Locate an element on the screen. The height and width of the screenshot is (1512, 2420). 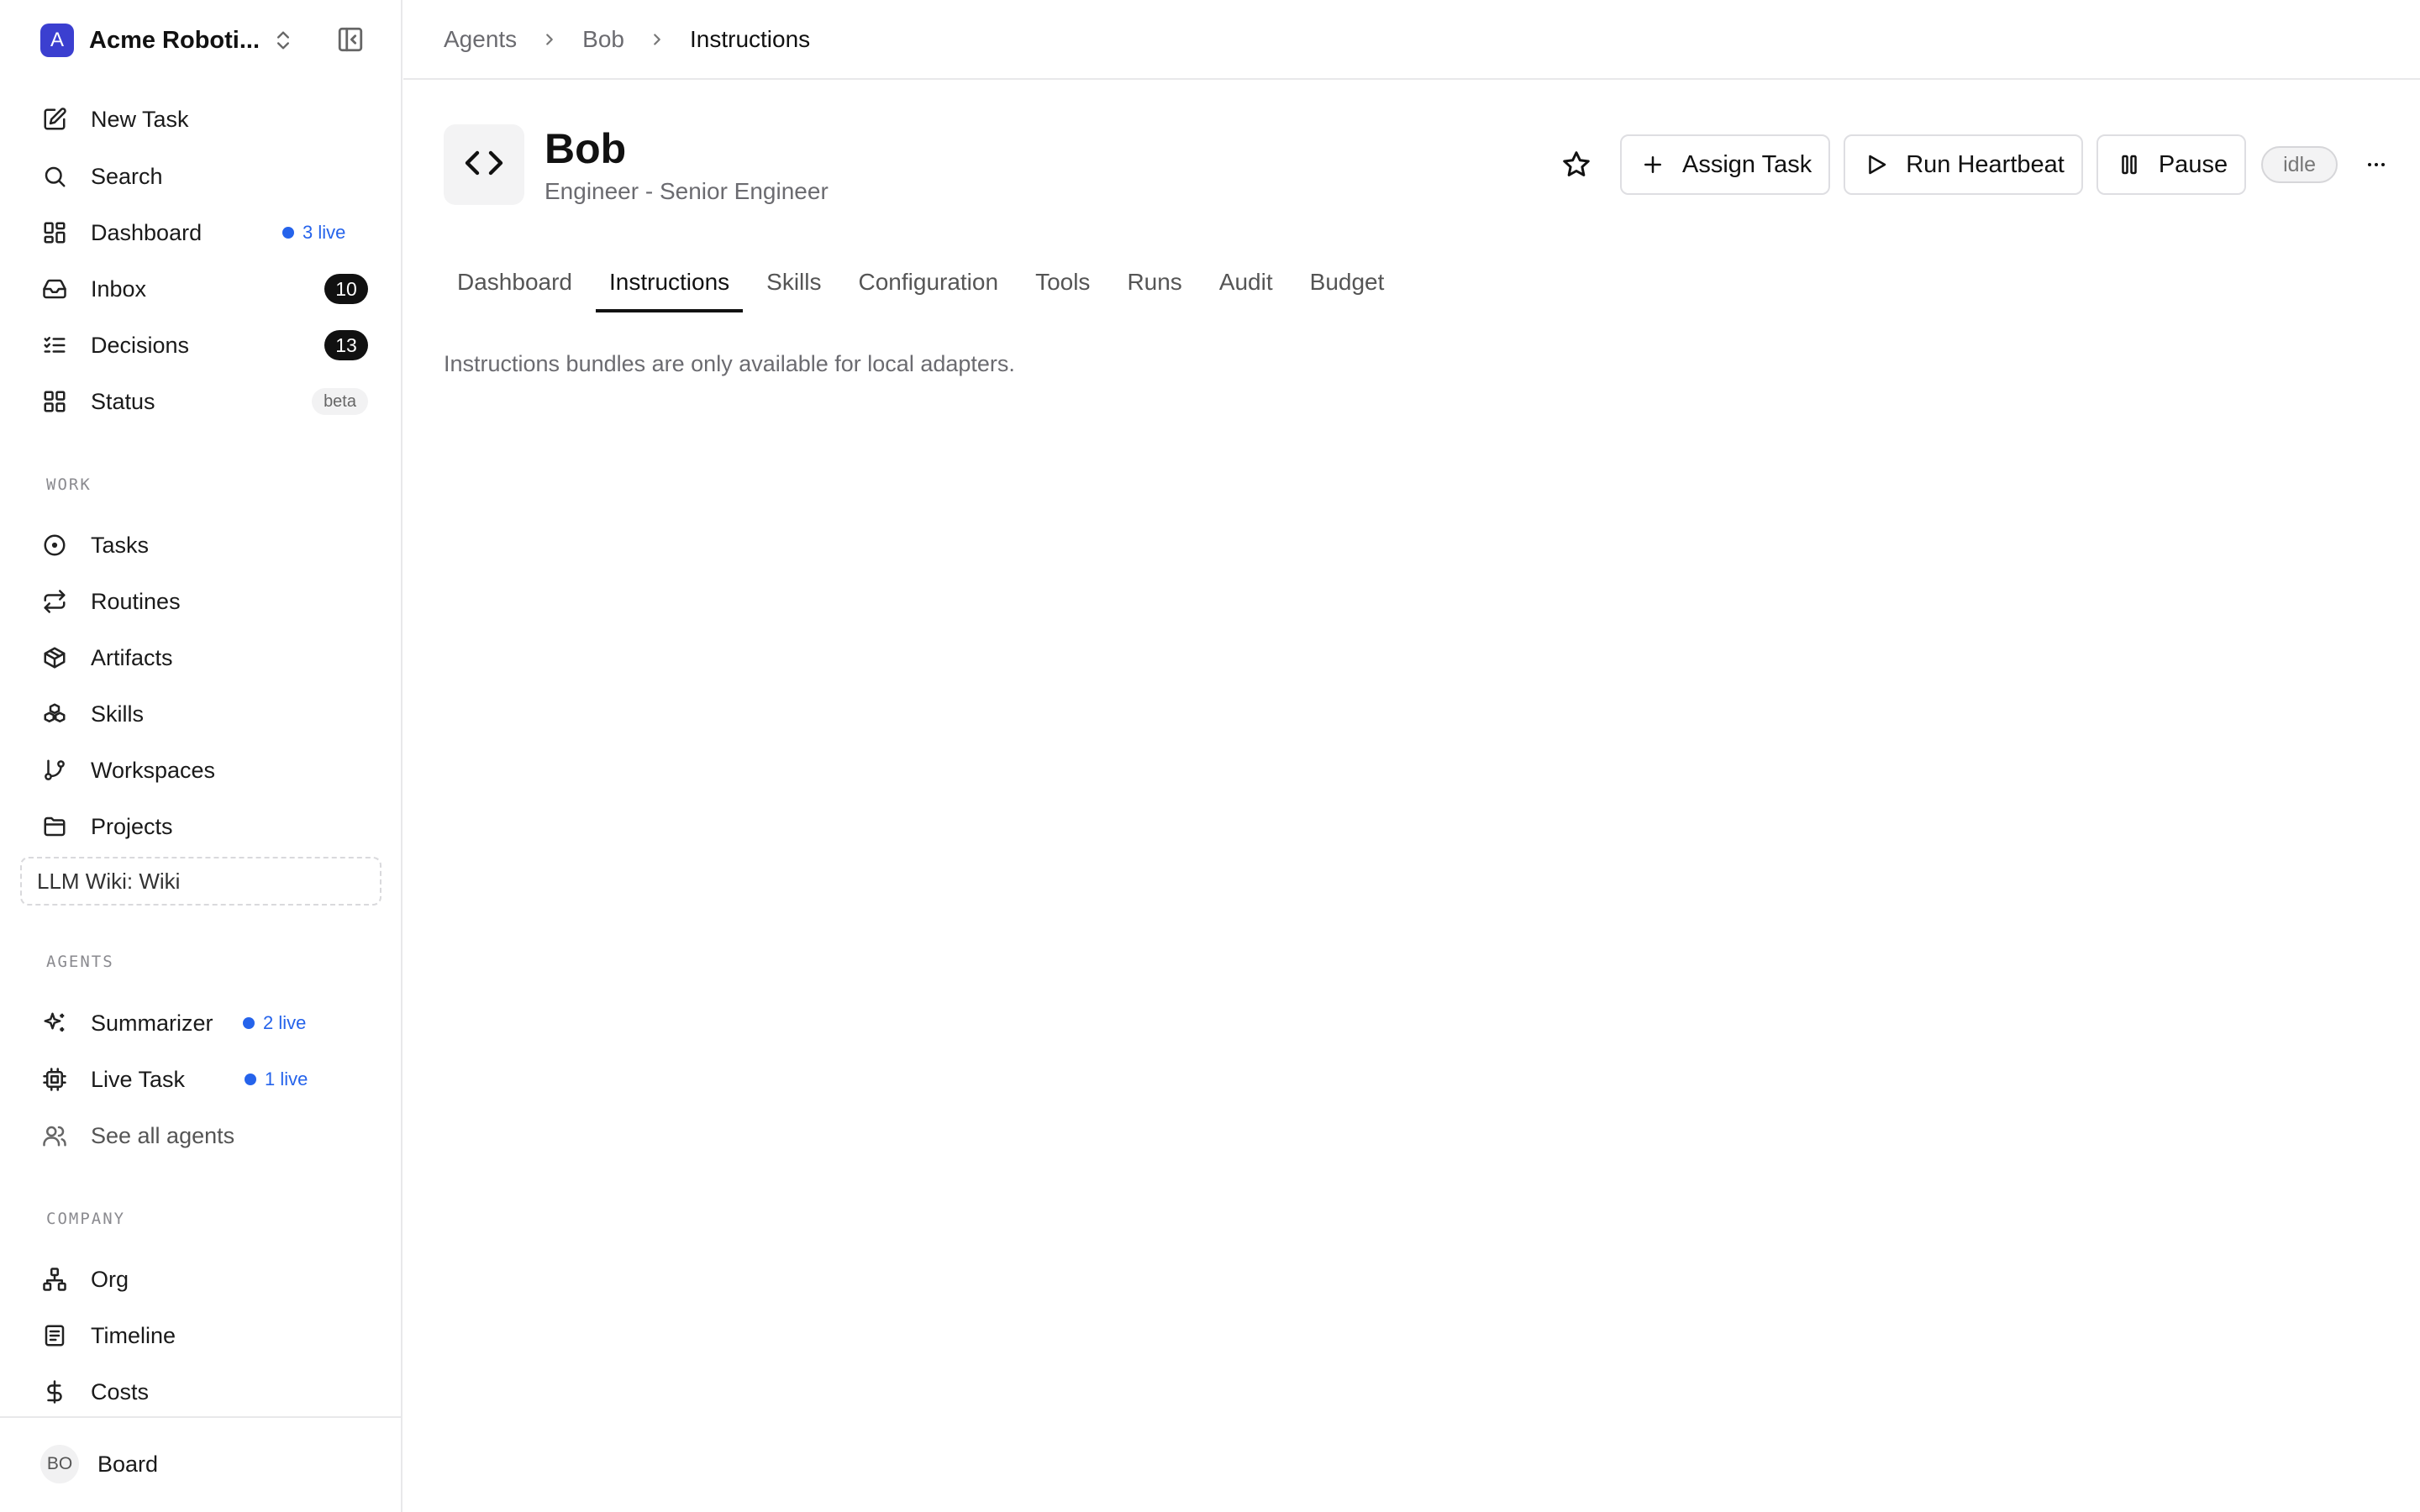
wiki-link: LLM Wiki: Wiki is located at coordinates (200, 881).